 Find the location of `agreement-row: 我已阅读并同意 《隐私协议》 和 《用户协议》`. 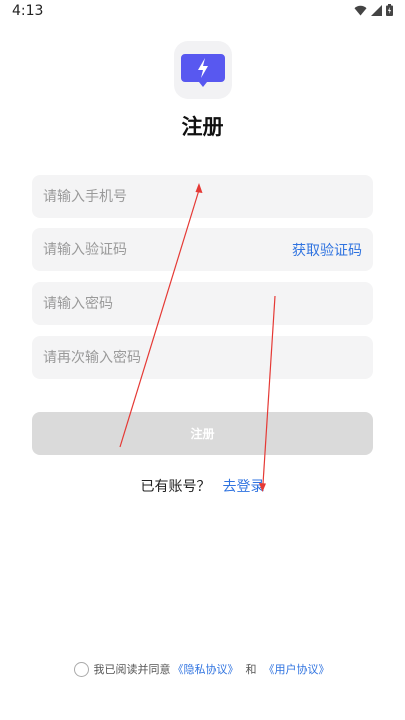

agreement-row: 我已阅读并同意 《隐私协议》 和 《用户协议》 is located at coordinates (202, 669).